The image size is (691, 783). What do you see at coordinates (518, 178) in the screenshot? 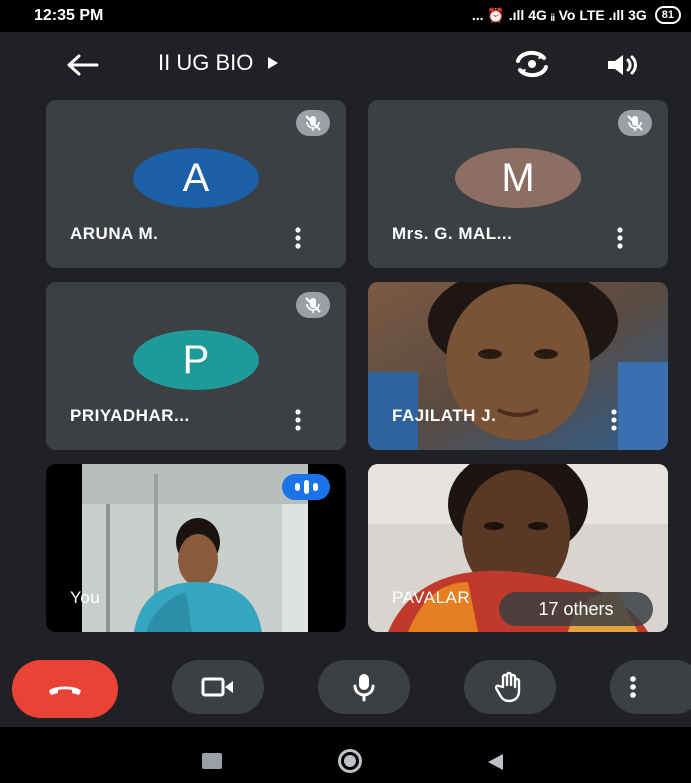
I see `avatar: M` at bounding box center [518, 178].